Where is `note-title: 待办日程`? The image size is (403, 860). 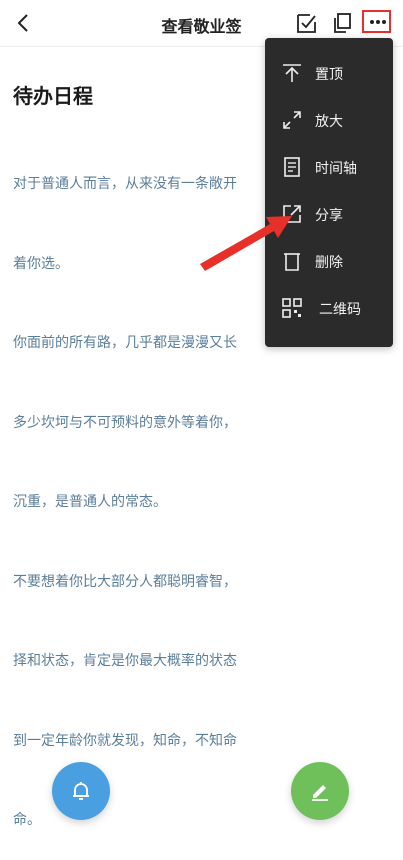
note-title: 待办日程 is located at coordinates (53, 96).